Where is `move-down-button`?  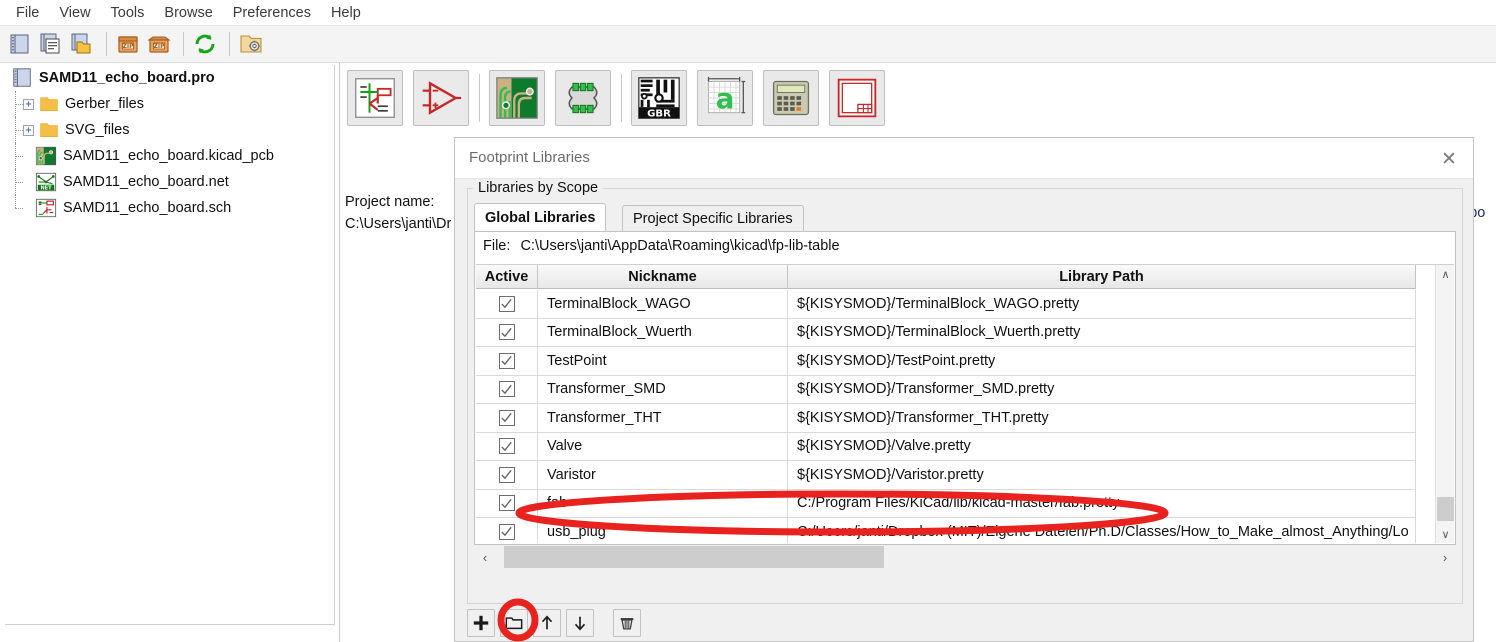 move-down-button is located at coordinates (580, 622).